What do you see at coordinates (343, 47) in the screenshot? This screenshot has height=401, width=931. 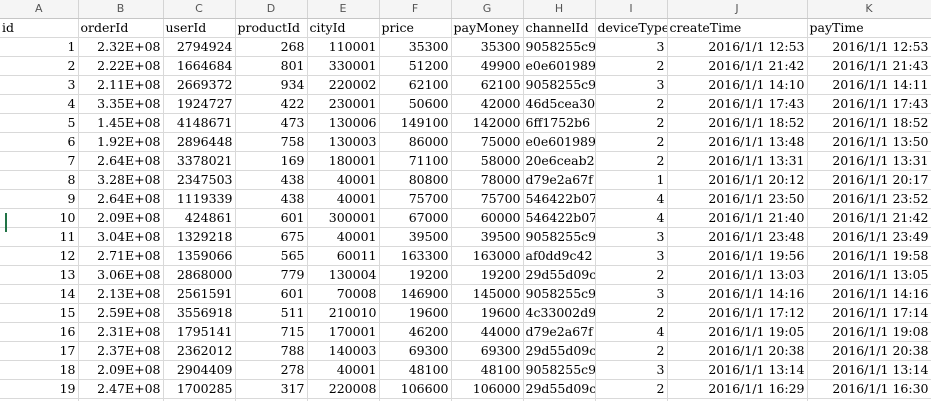 I see `cell-cityid: 110001` at bounding box center [343, 47].